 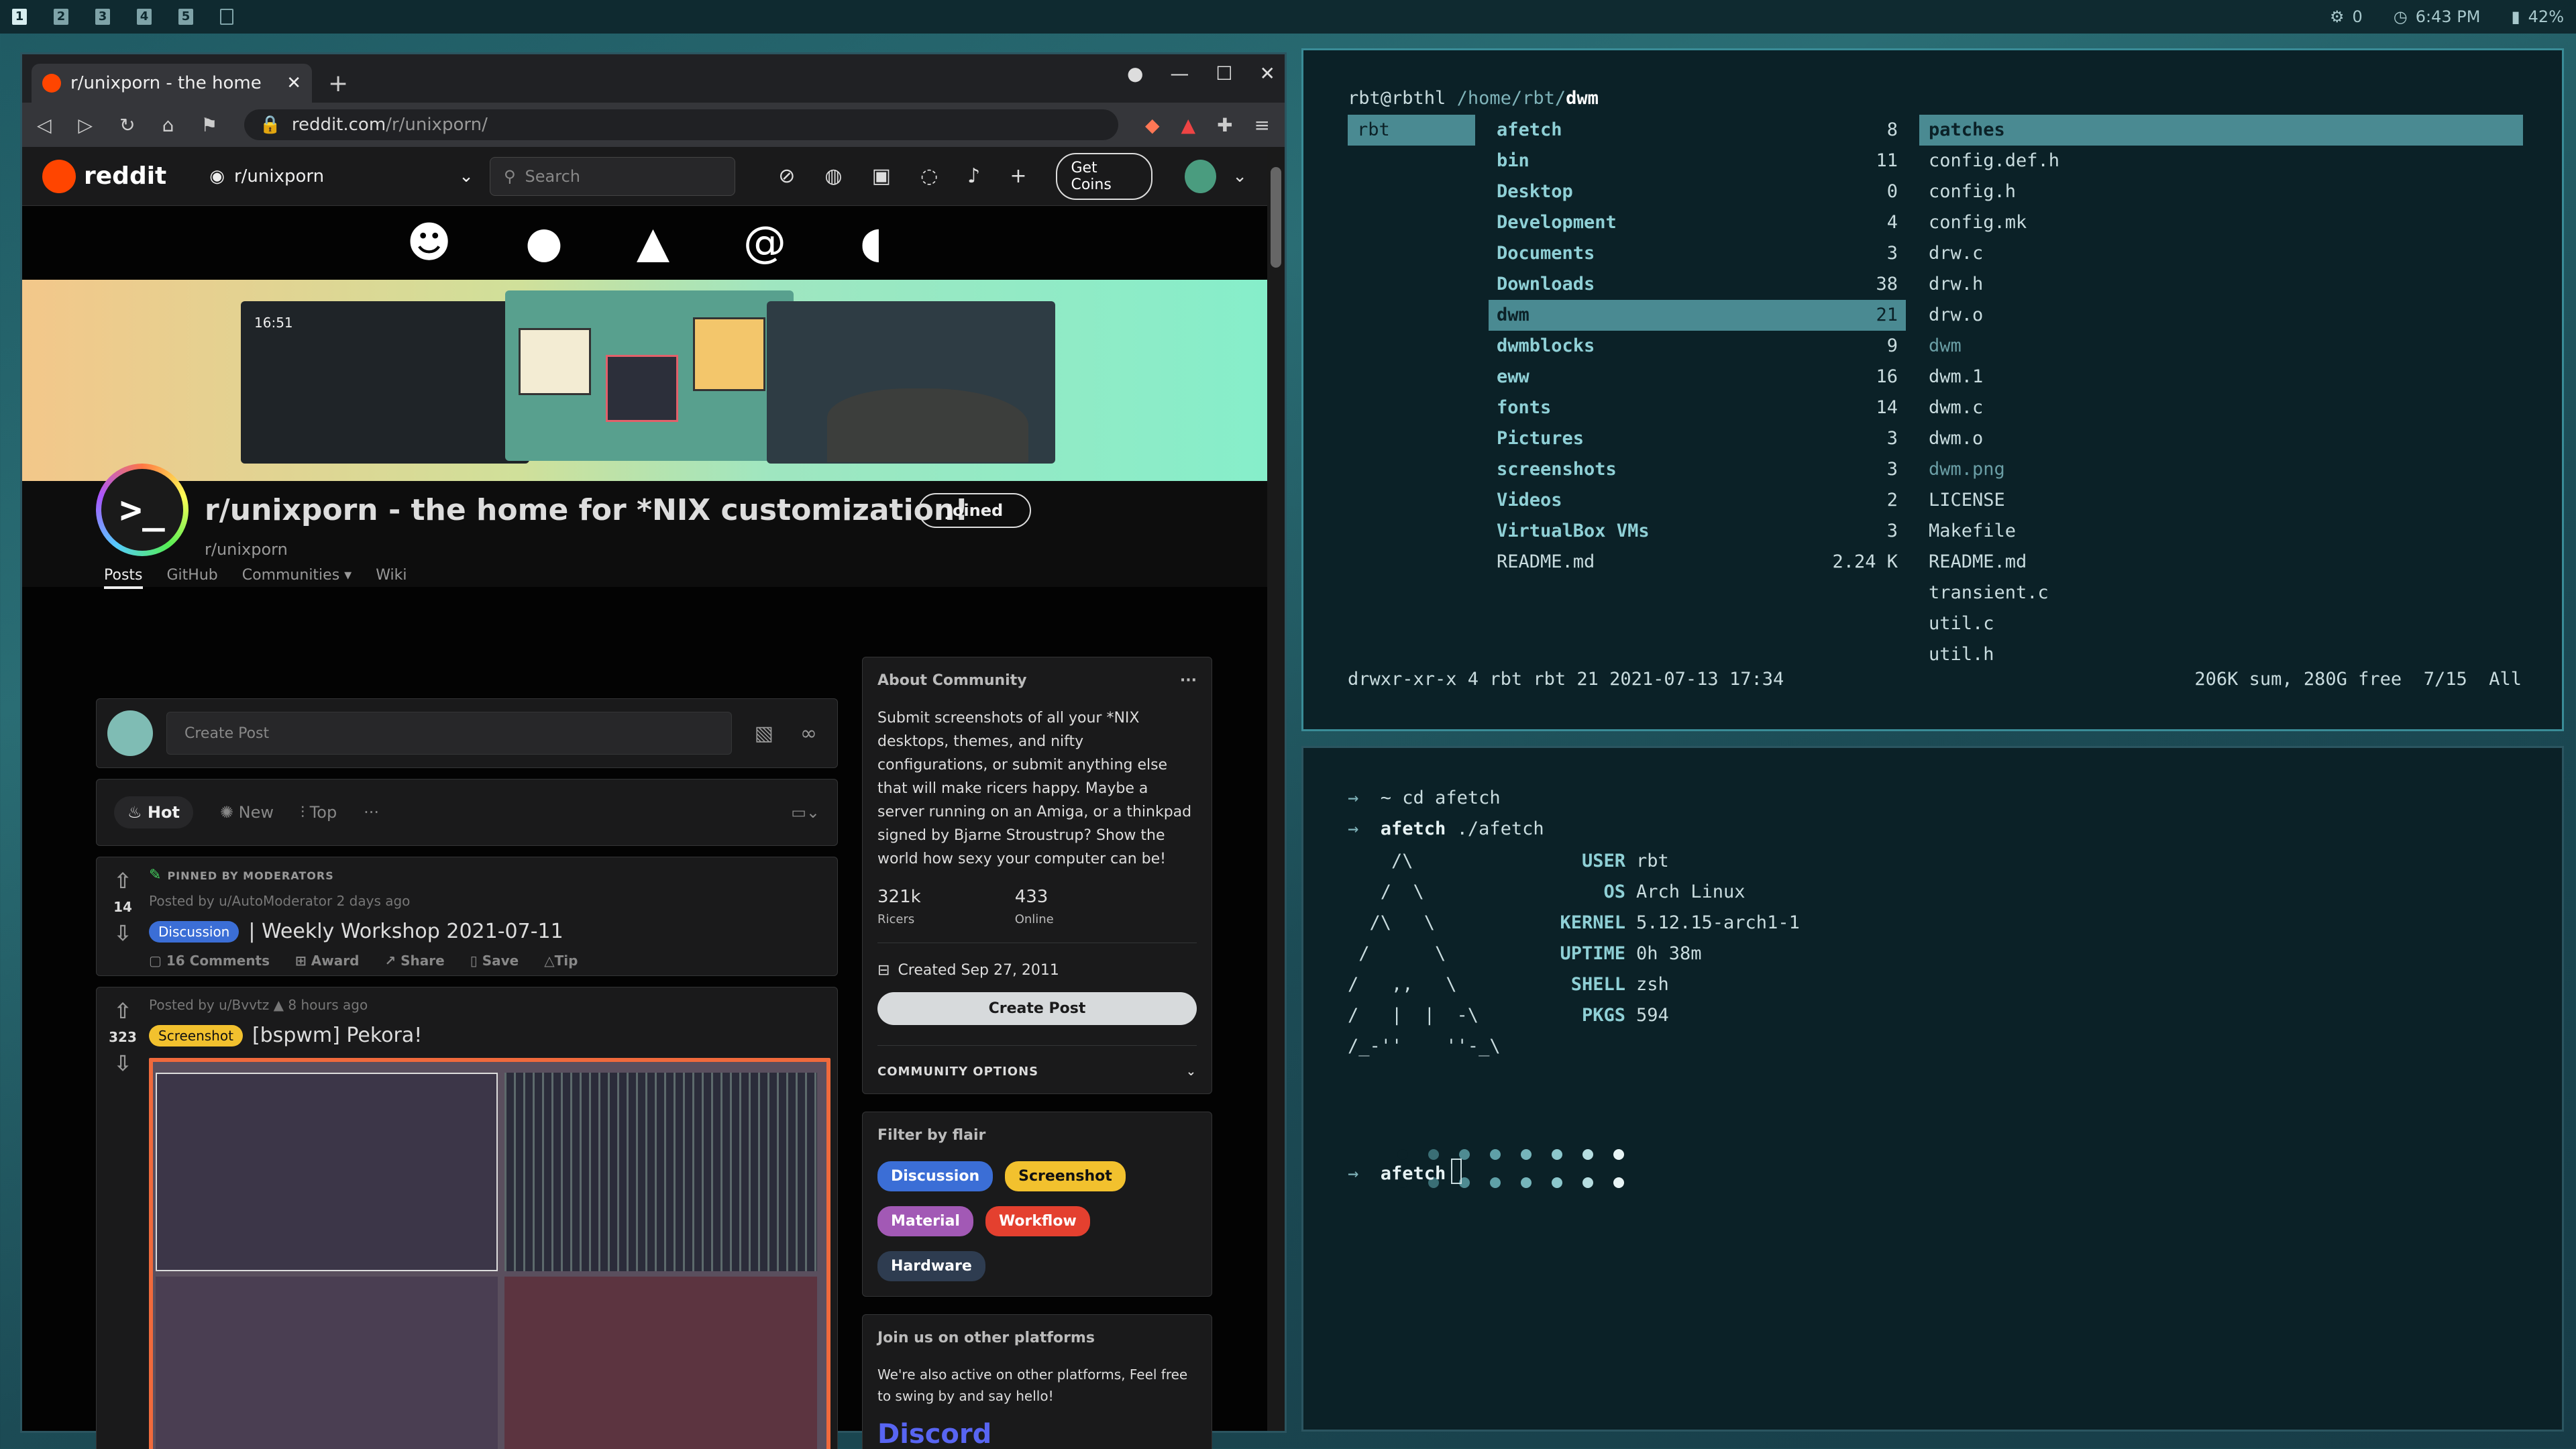 I want to click on close-window-icon: ✕, so click(x=1267, y=73).